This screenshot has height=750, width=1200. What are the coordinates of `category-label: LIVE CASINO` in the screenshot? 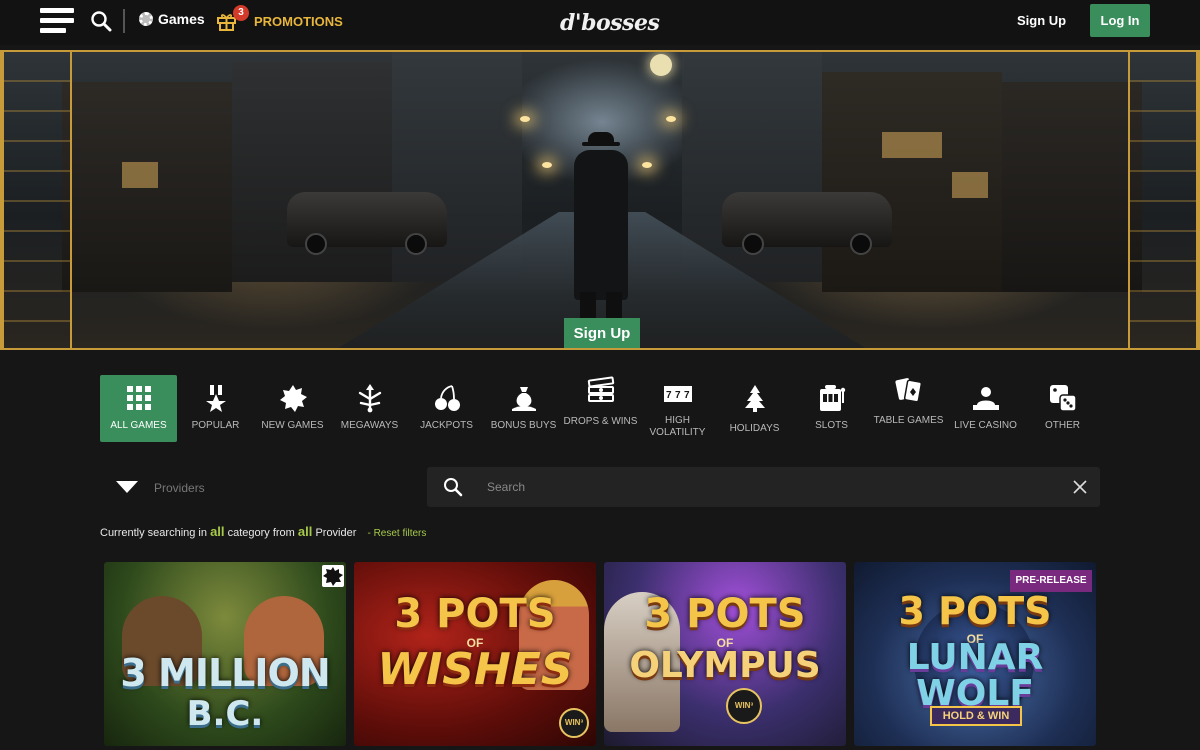 It's located at (985, 425).